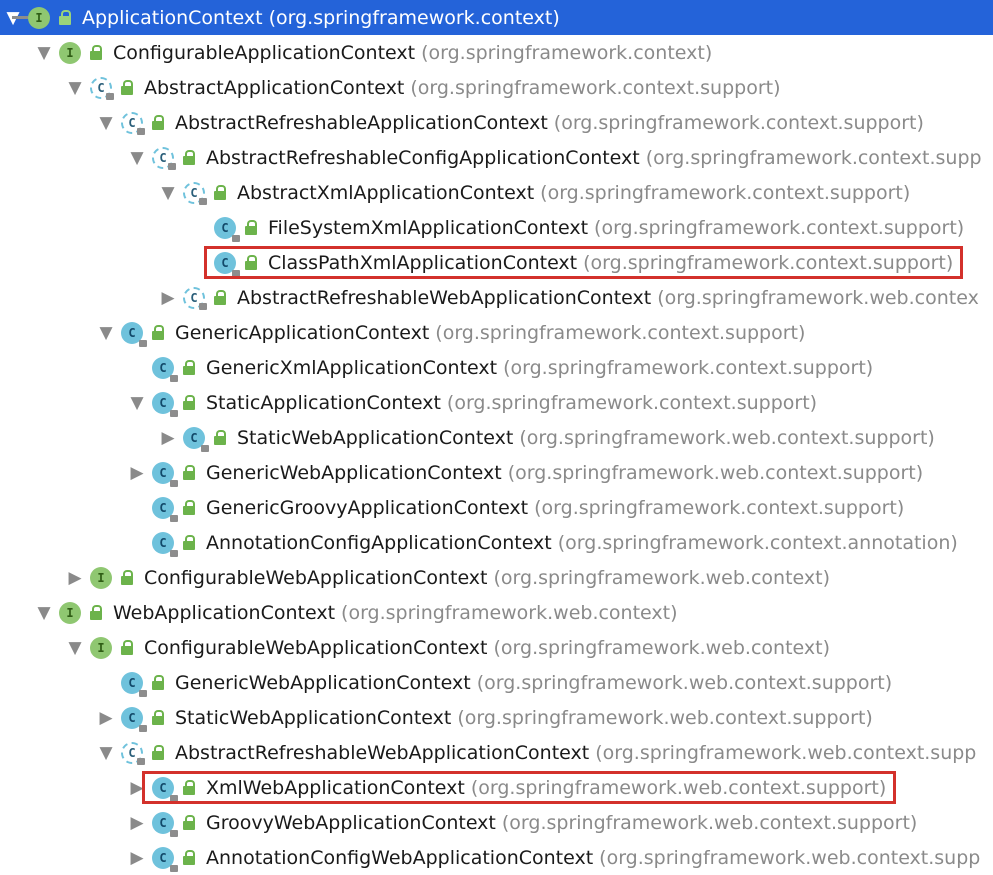 The image size is (993, 875). I want to click on type-name: ConfigurableWebApplicationContext, so click(316, 577).